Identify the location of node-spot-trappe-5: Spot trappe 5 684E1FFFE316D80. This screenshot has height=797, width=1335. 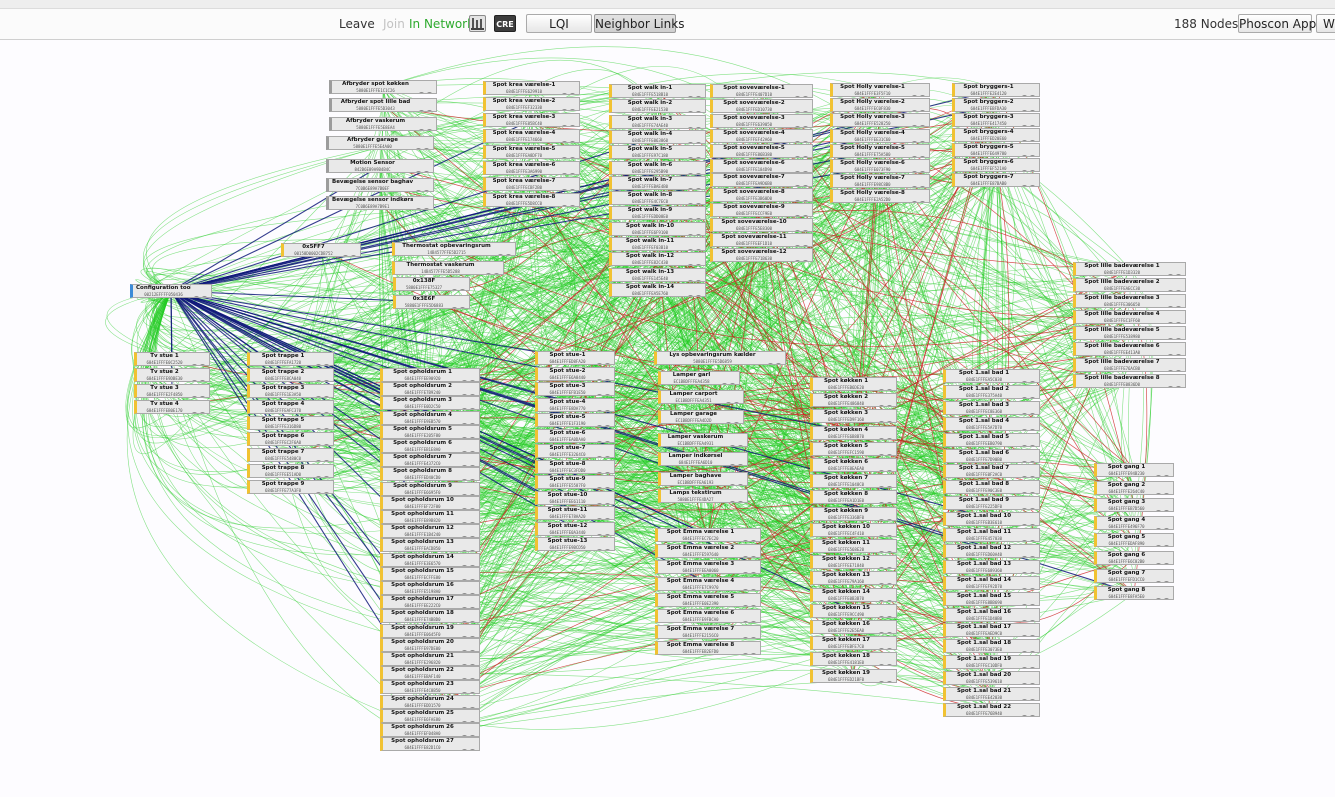
(290, 423).